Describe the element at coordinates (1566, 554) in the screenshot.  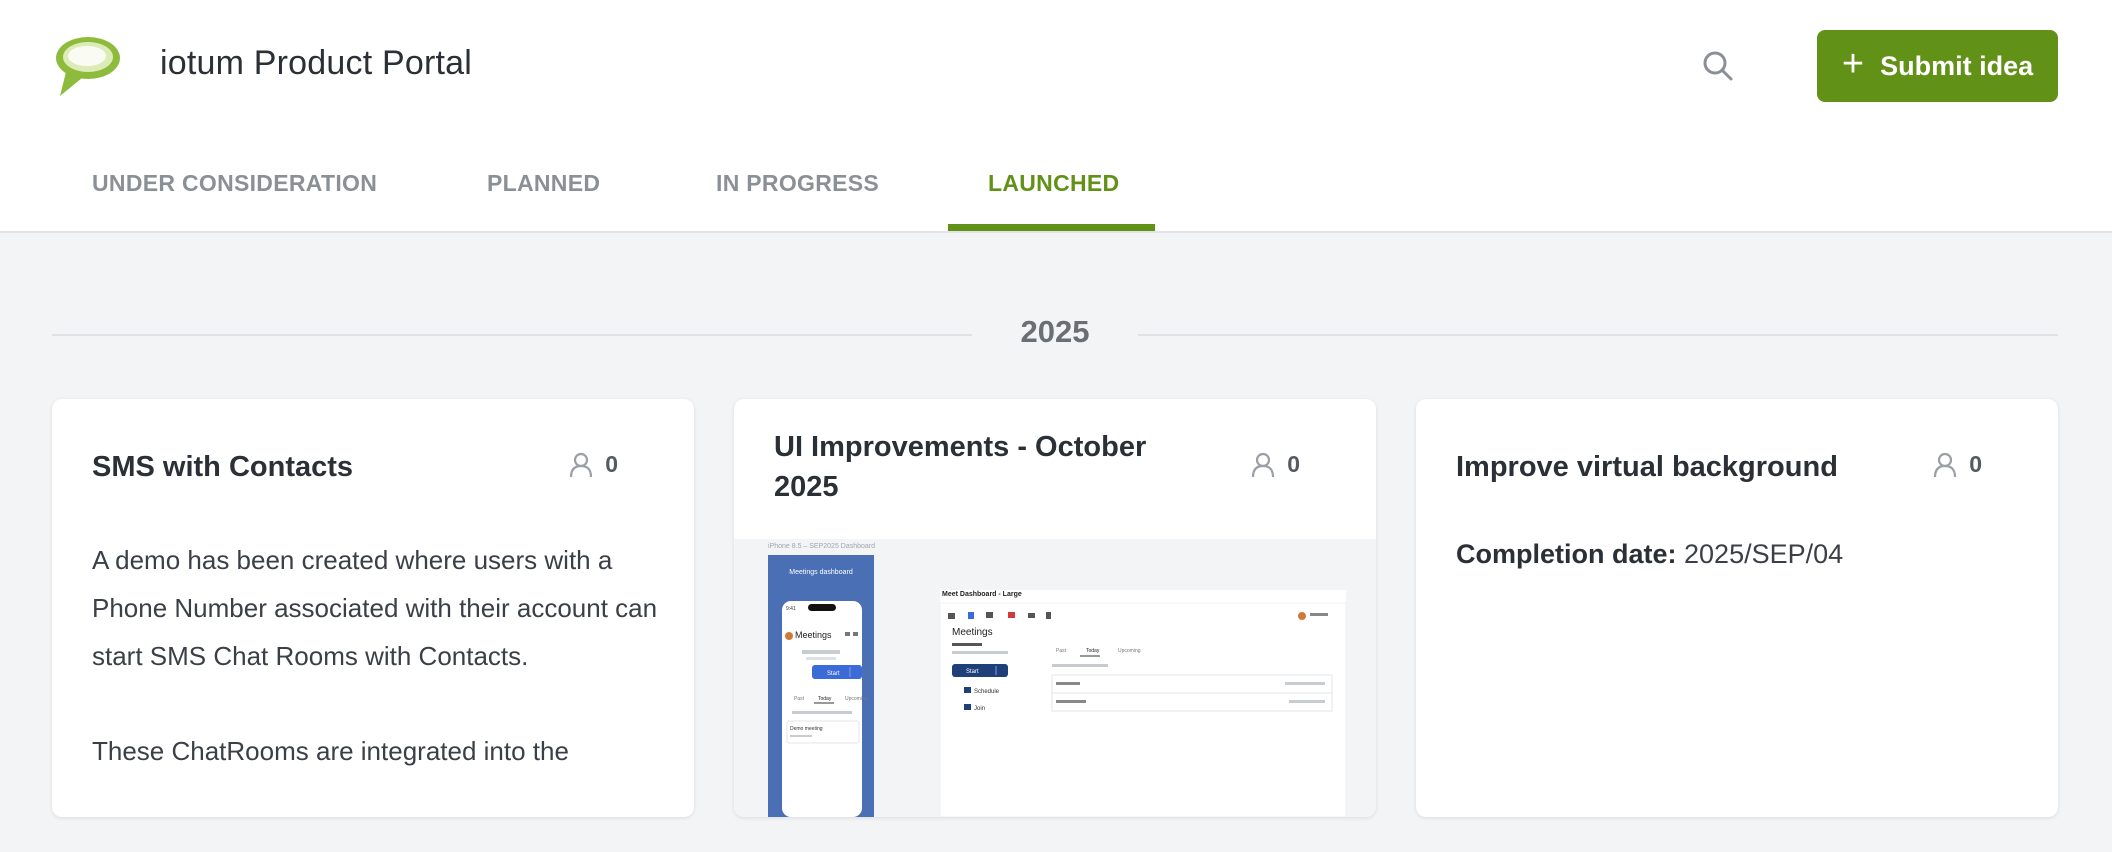
I see `completion-label: Completion date:` at that location.